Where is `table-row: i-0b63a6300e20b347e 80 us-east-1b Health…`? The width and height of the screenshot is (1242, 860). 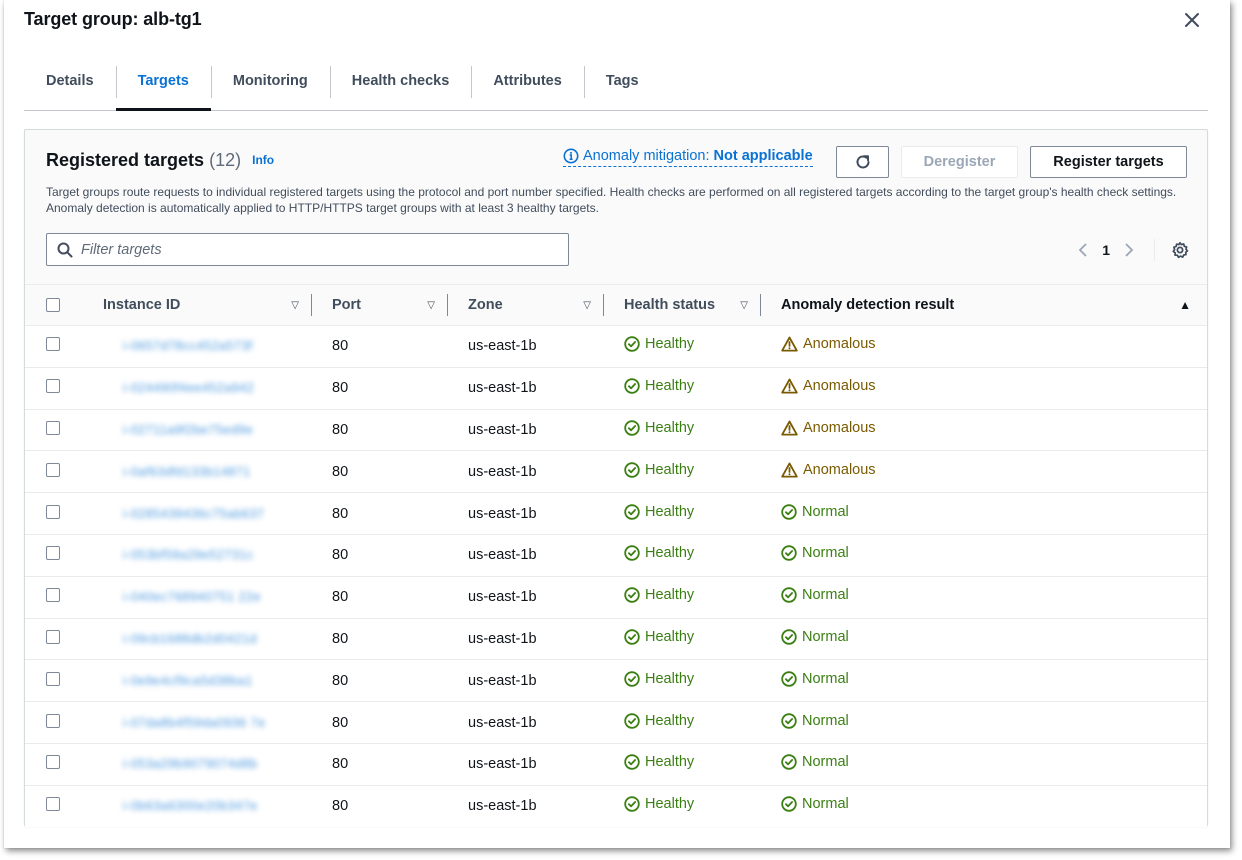 table-row: i-0b63a6300e20b347e 80 us-east-1b Health… is located at coordinates (616, 806).